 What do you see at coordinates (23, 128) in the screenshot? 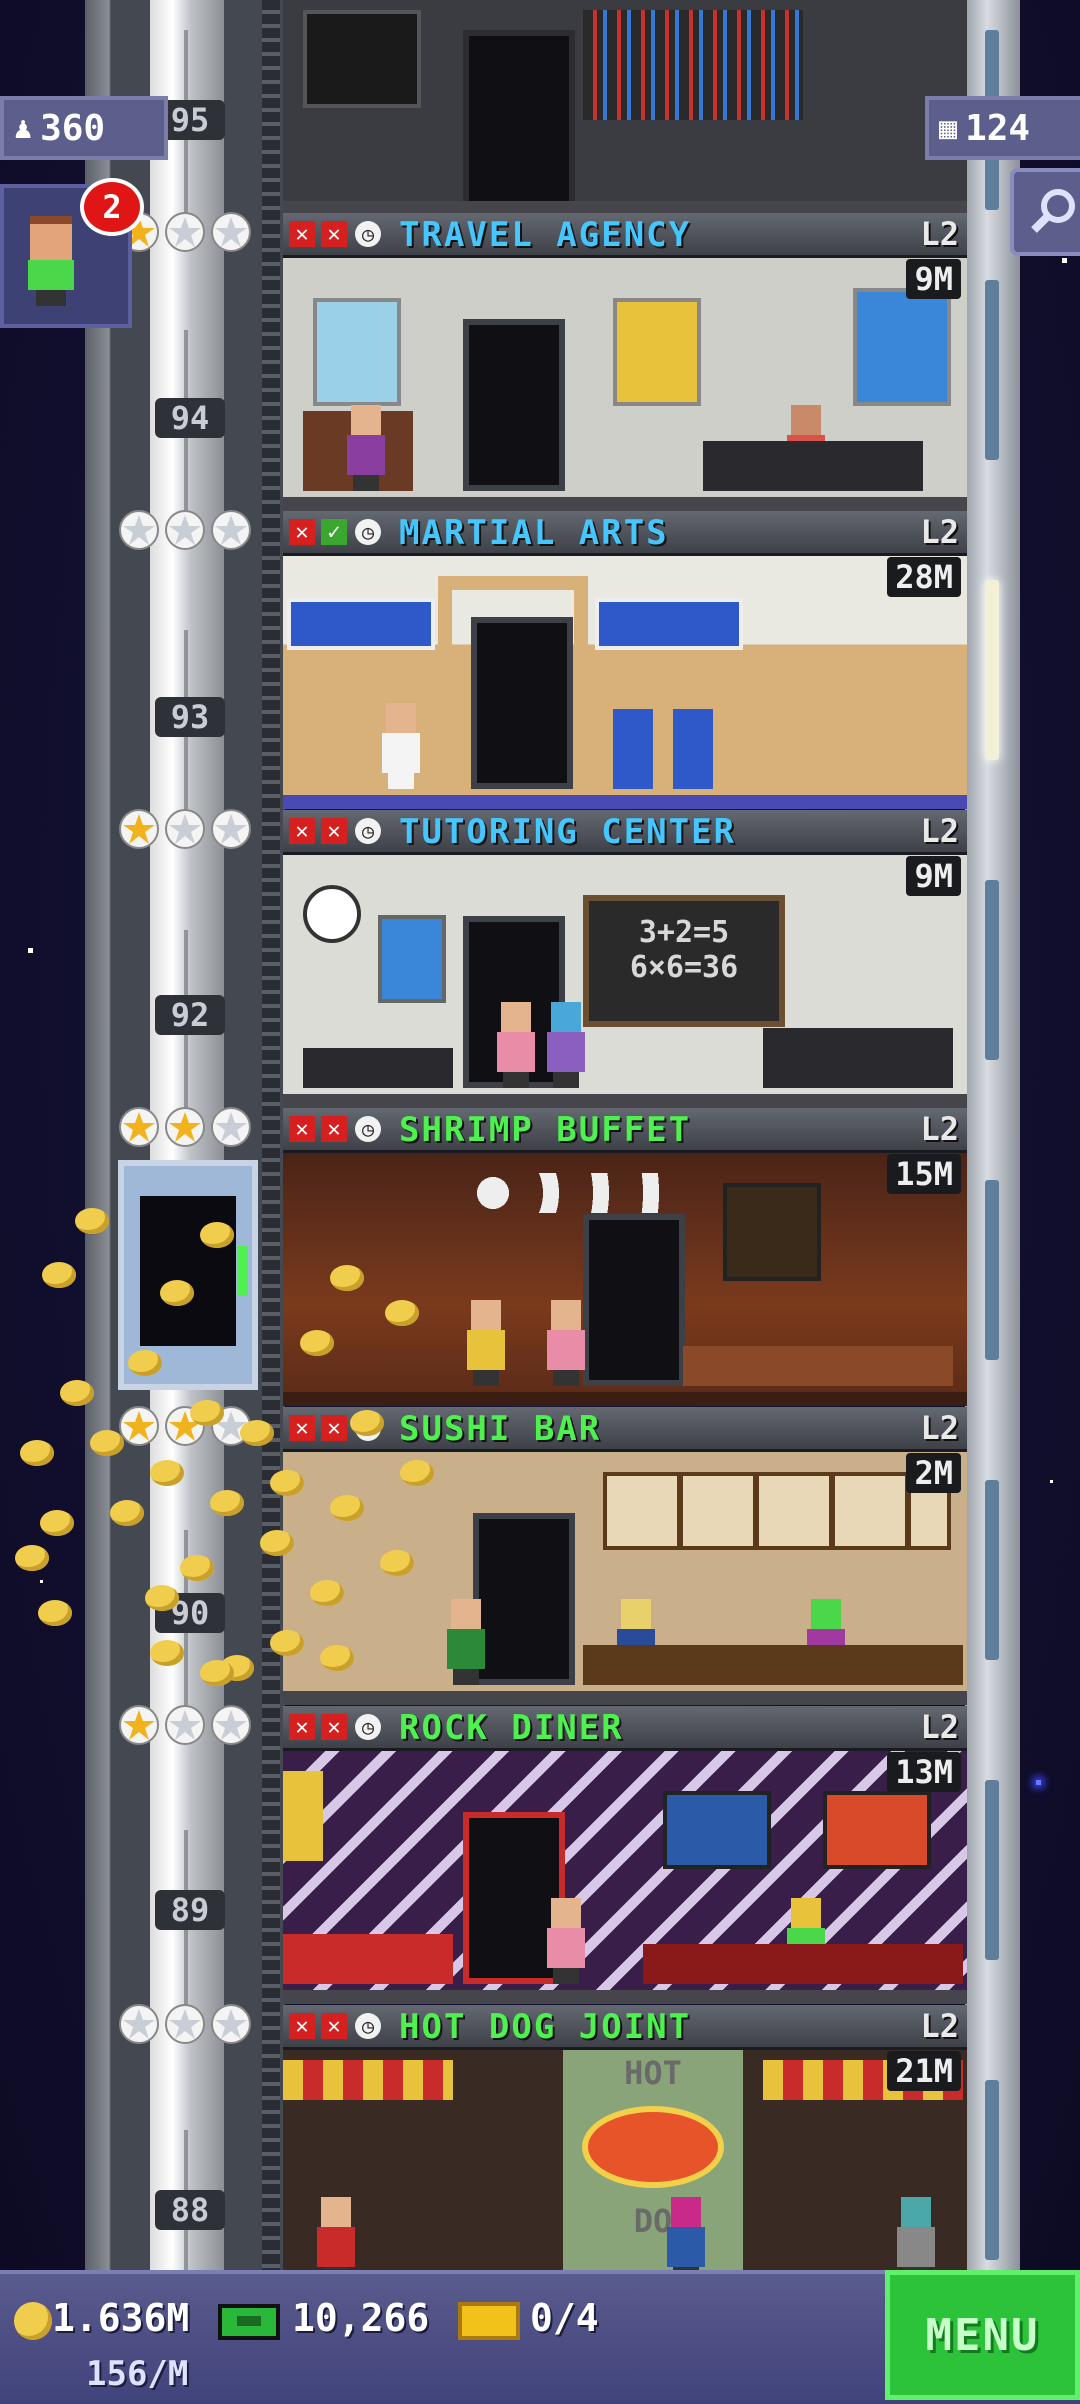
I see `person-icon: ♟` at bounding box center [23, 128].